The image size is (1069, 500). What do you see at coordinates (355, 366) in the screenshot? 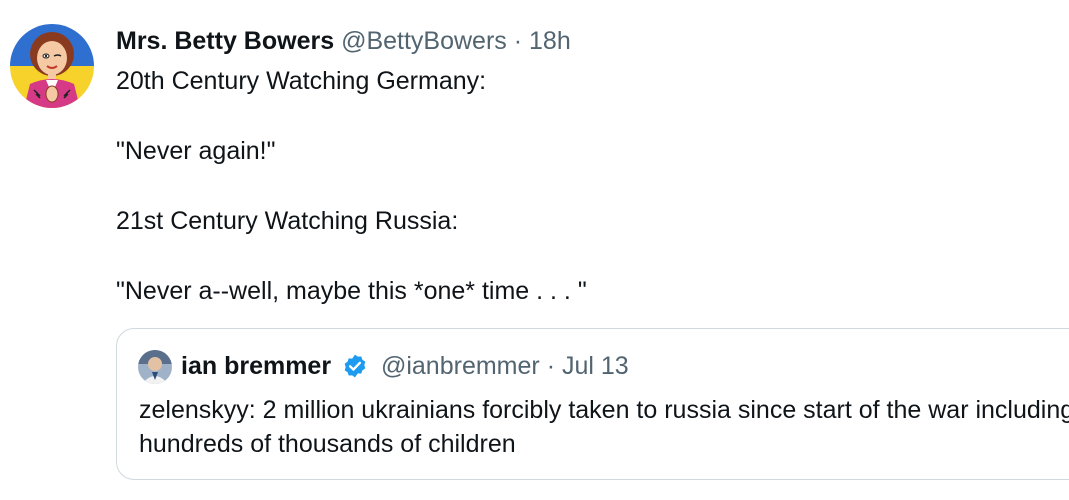
I see `verified-badge-icon` at bounding box center [355, 366].